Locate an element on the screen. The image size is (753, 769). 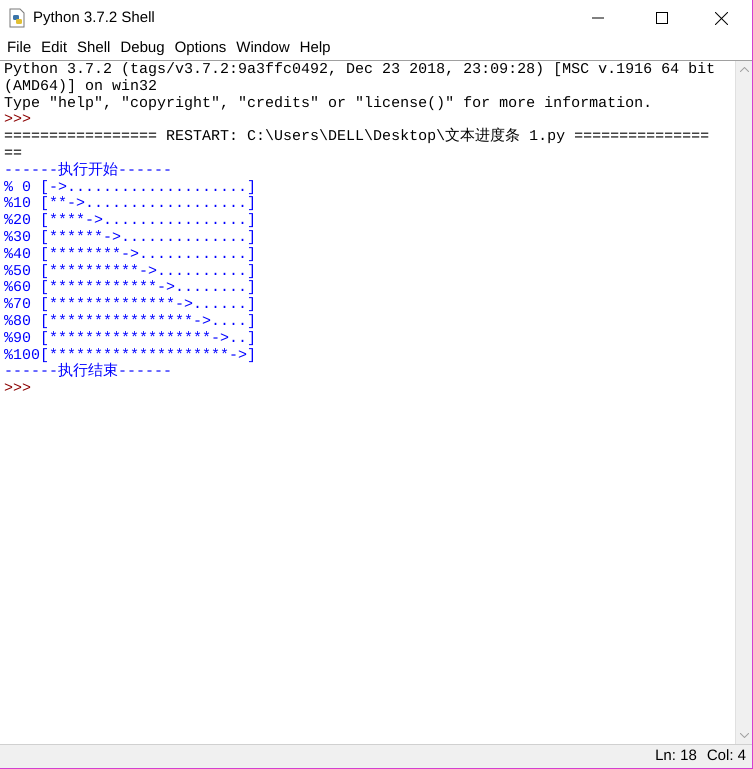
shell-output-line: ================= RESTART: C:\Users\DELL\Desktop\文本进度条 1.py =============== is located at coordinates (357, 137).